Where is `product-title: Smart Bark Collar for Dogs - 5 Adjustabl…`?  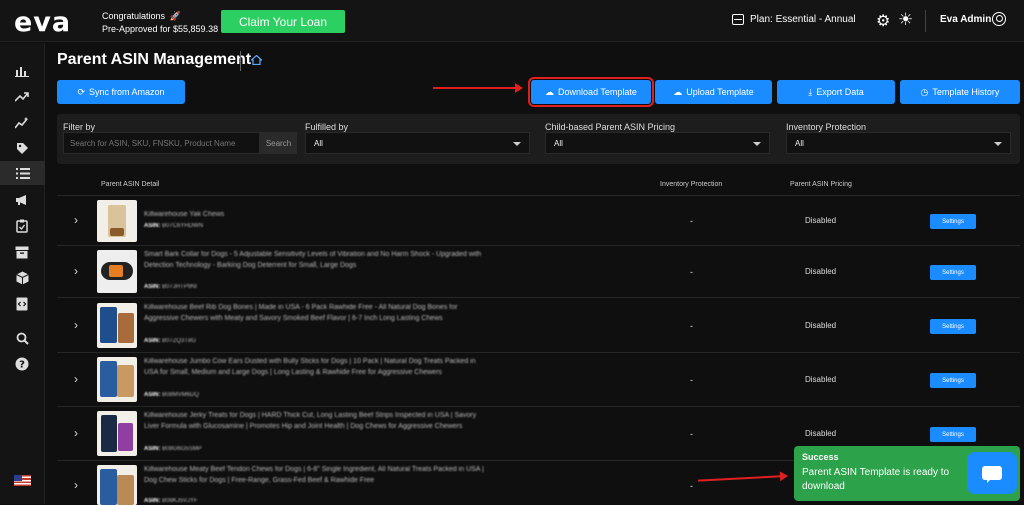 product-title: Smart Bark Collar for Dogs - 5 Adjustabl… is located at coordinates (313, 260).